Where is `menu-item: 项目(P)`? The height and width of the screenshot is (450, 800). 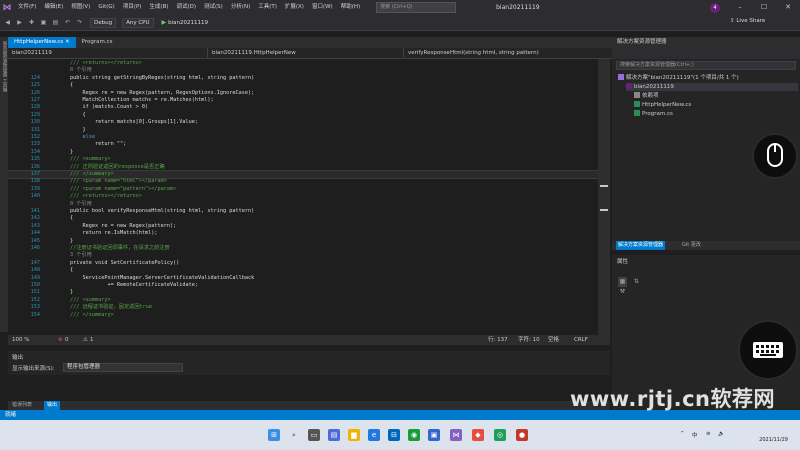
menu-item: 项目(P) is located at coordinates (132, 7).